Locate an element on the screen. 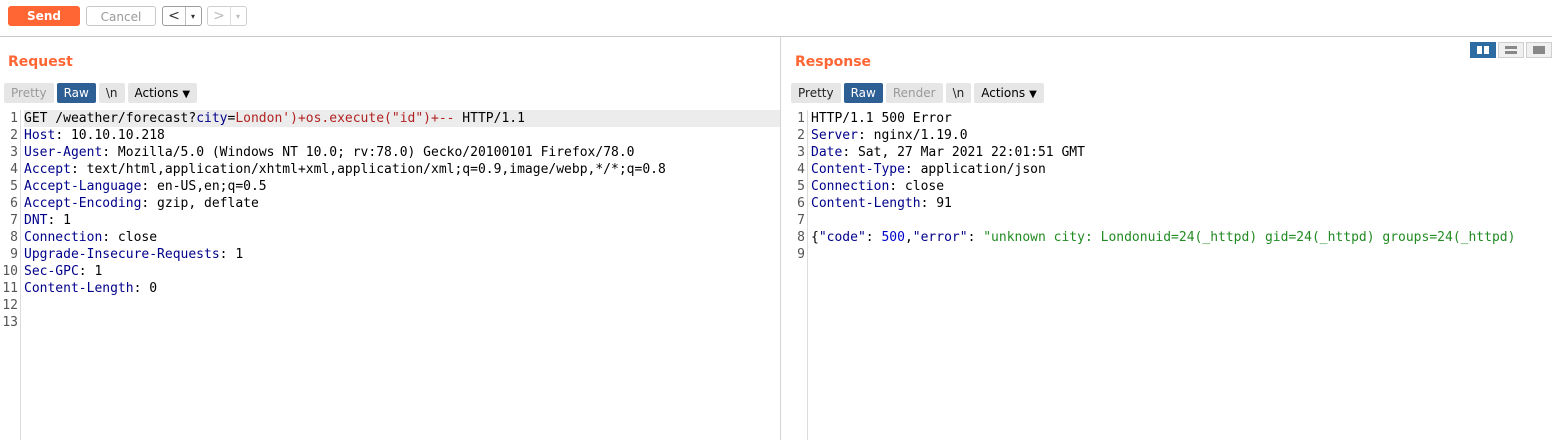 This screenshot has width=1552, height=440. request-line-numbers: 1 2 3 4 5 6 7 8 9 10 11 12 13 is located at coordinates (10, 275).